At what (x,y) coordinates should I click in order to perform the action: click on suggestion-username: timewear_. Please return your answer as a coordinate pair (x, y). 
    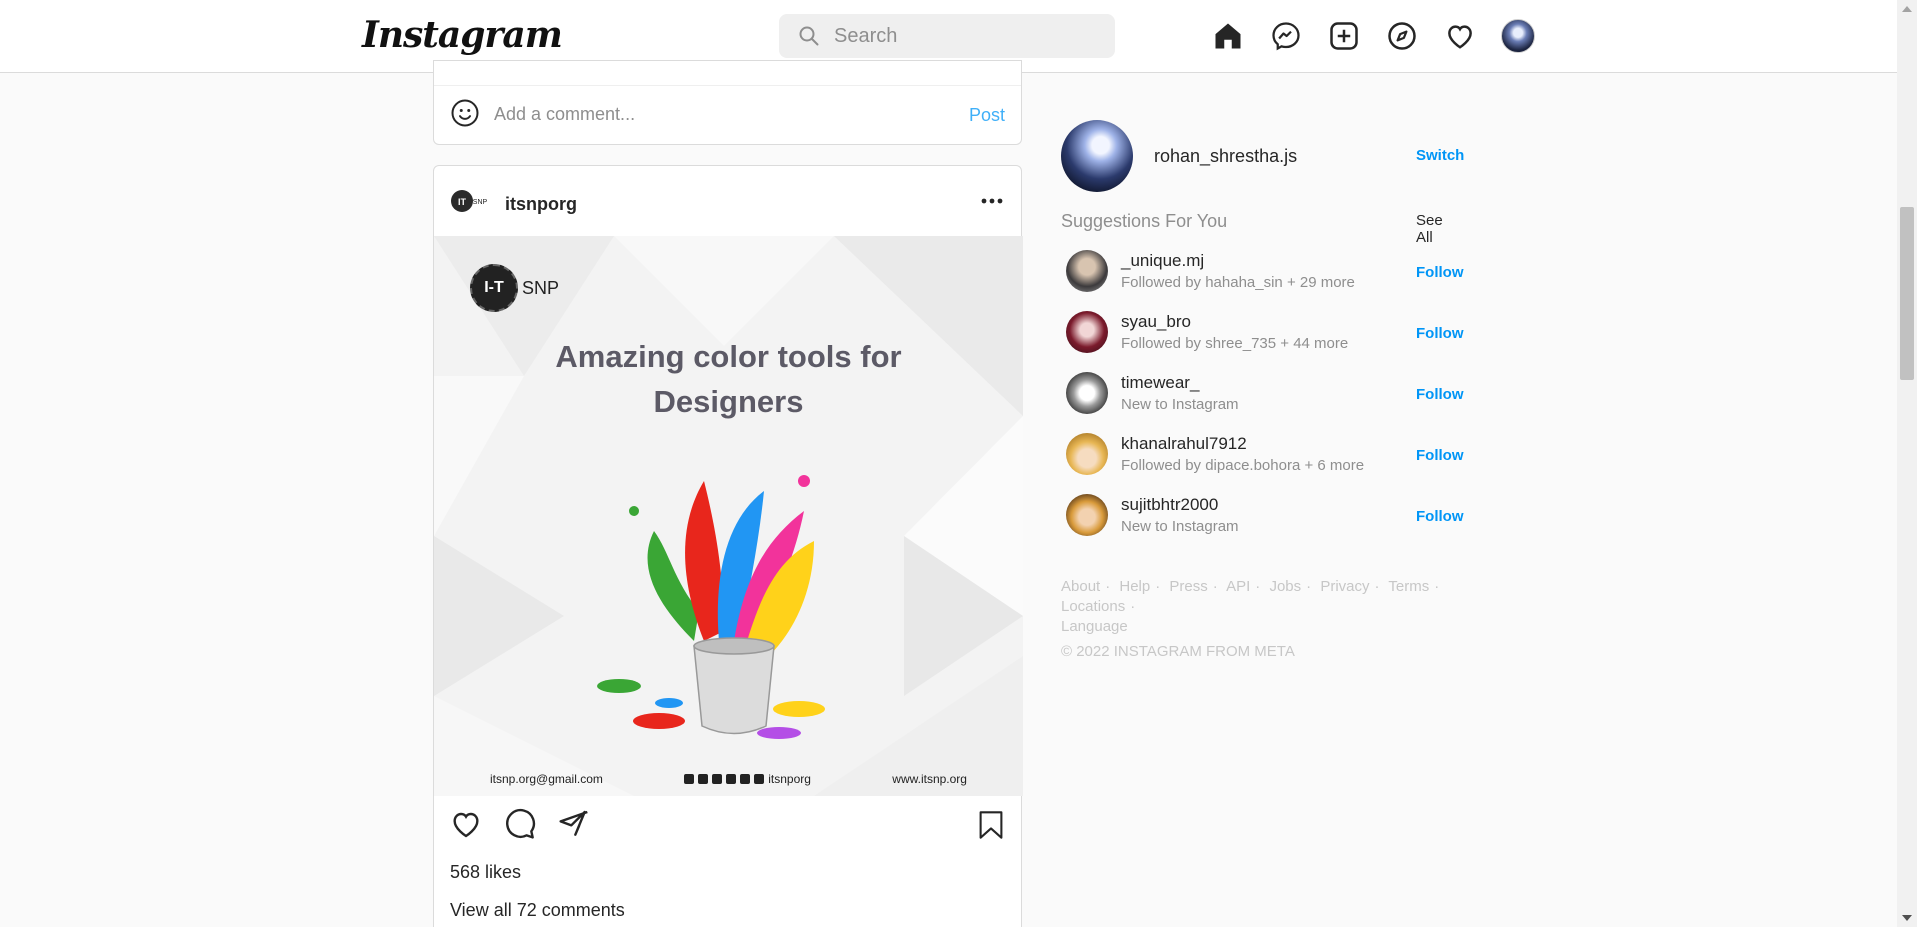
    Looking at the image, I should click on (1160, 383).